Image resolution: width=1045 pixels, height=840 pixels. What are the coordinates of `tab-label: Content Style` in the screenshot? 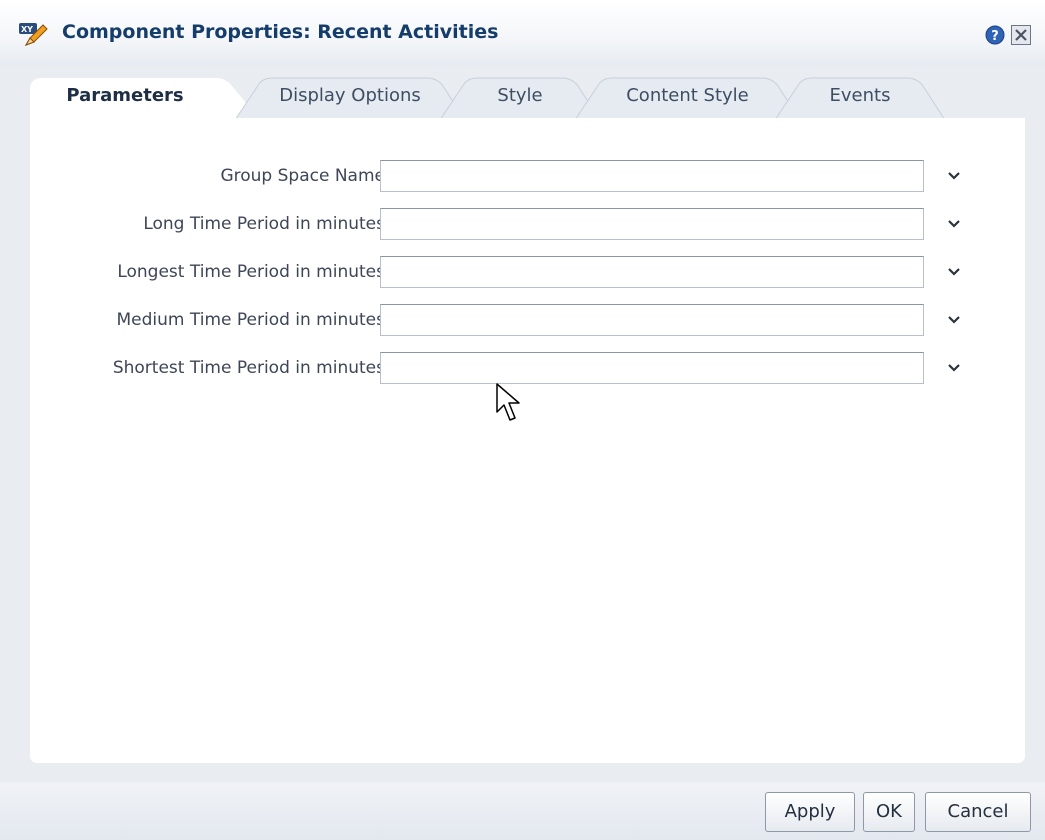 It's located at (687, 95).